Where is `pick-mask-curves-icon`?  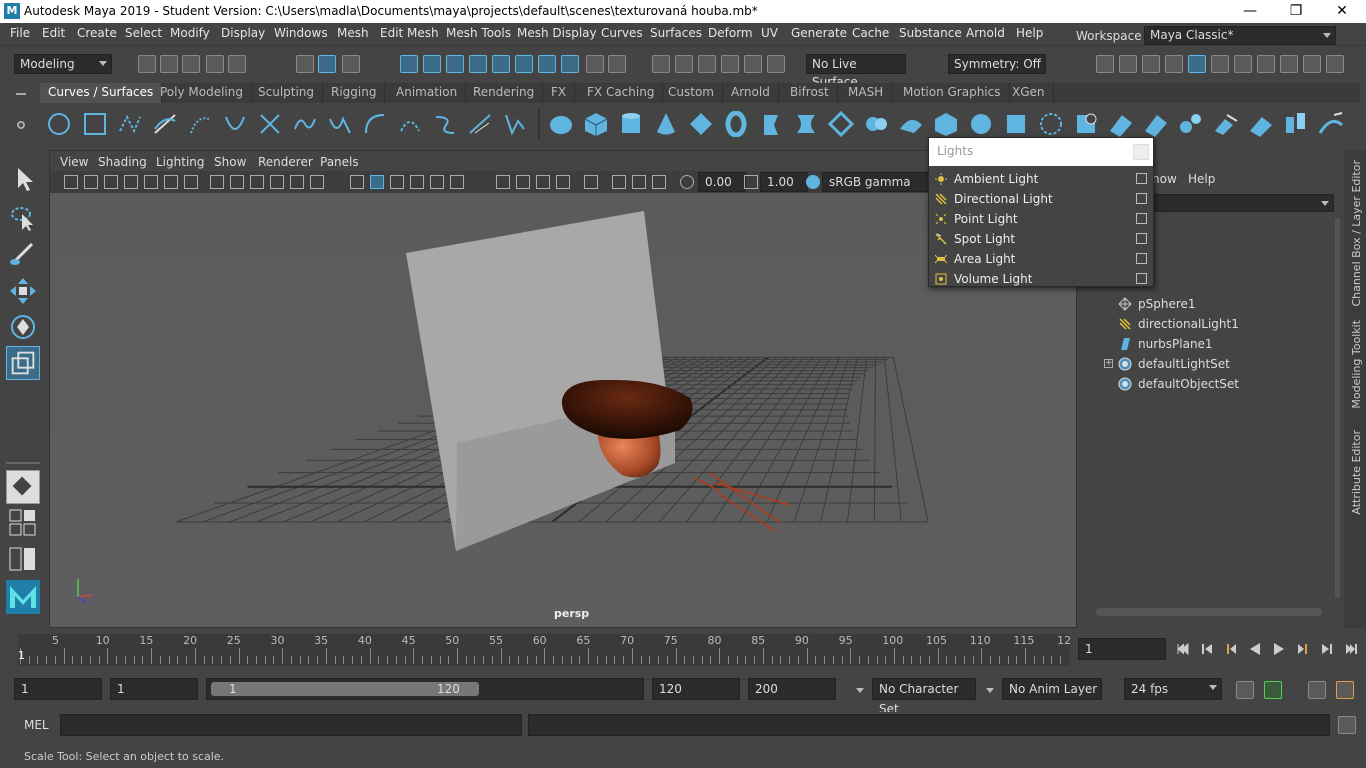 pick-mask-curves-icon is located at coordinates (455, 64).